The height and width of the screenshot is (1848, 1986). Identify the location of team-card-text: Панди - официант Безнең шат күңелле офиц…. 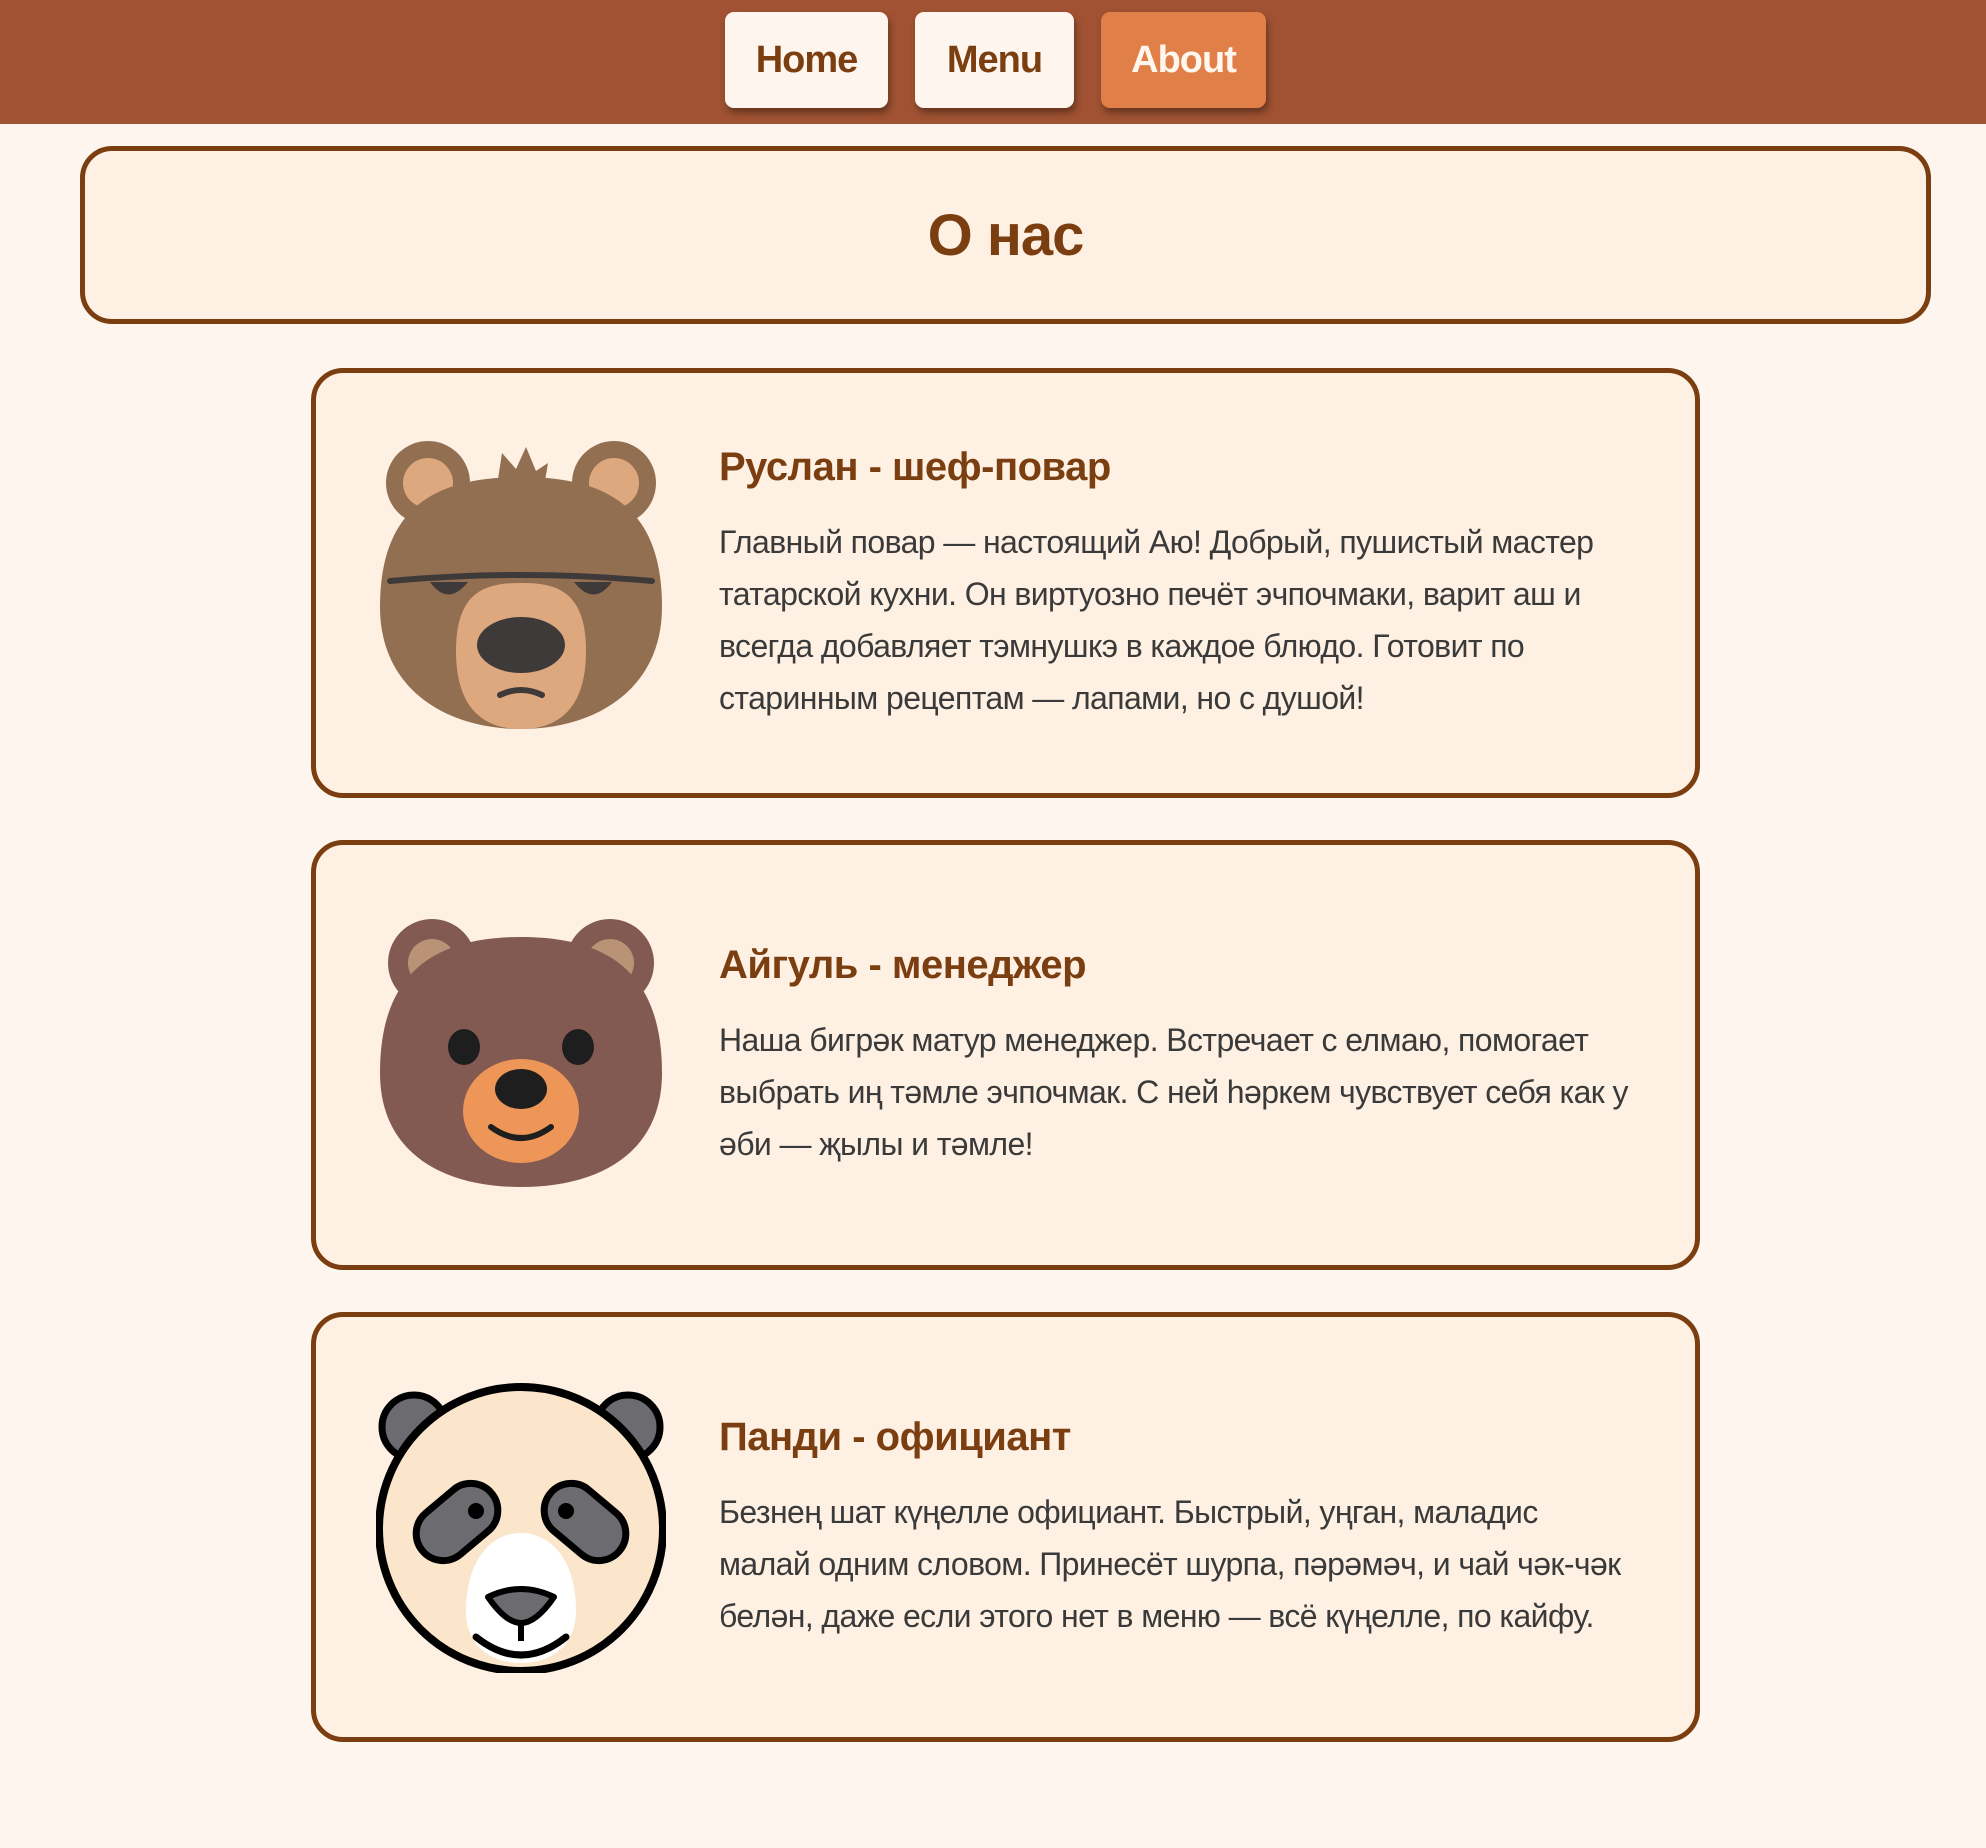
(1177, 1528).